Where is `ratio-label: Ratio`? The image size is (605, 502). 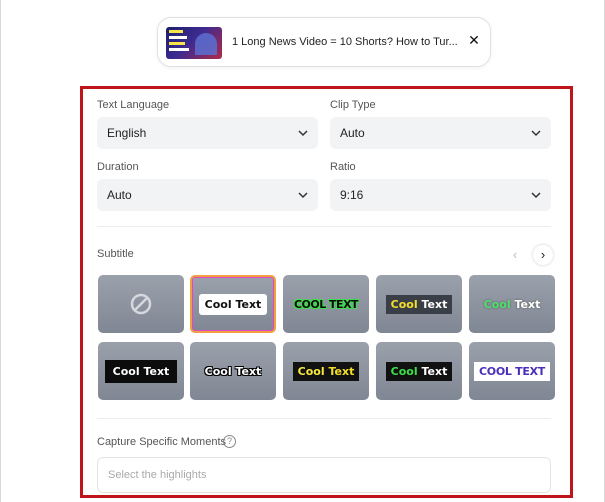
ratio-label: Ratio is located at coordinates (343, 167).